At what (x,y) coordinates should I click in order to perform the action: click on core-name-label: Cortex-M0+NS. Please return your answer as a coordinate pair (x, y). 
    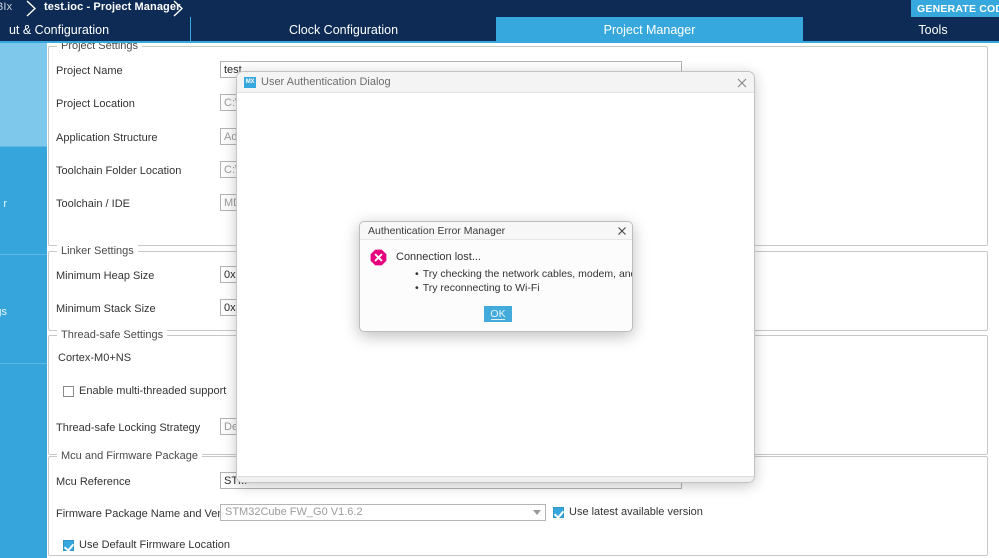
    Looking at the image, I should click on (95, 358).